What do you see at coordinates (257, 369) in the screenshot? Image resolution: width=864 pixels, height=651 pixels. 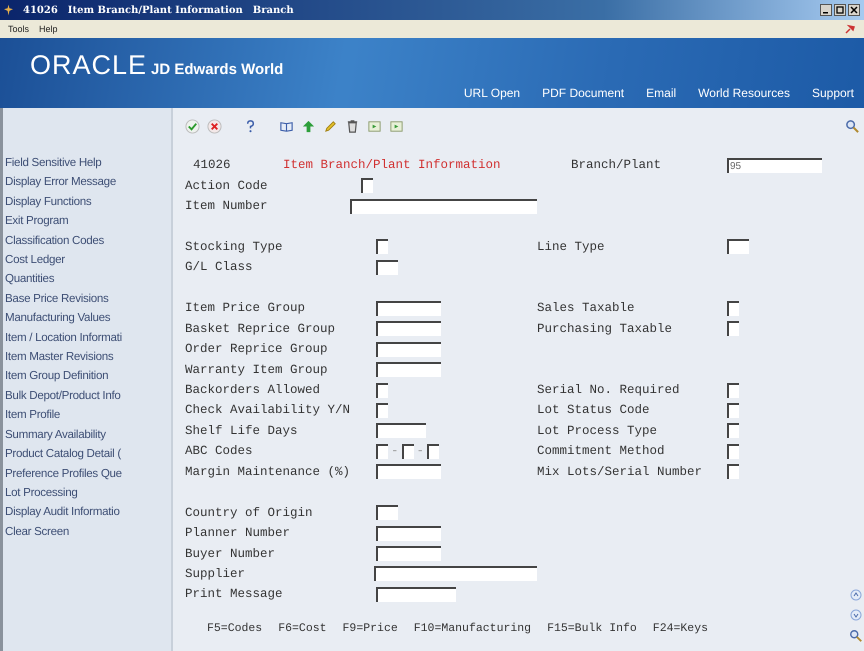 I see `field-label: Warranty Item Group` at bounding box center [257, 369].